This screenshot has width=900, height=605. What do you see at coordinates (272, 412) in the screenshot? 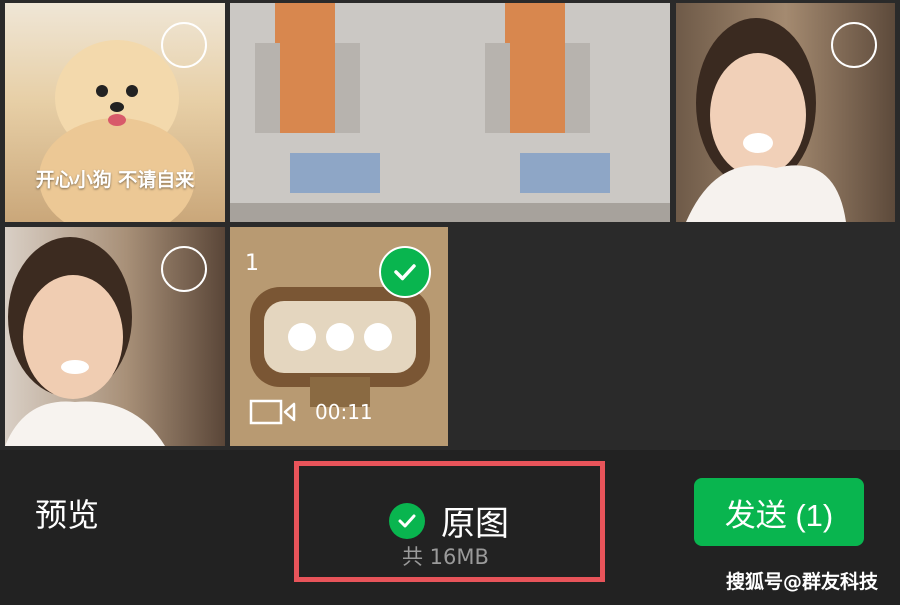
I see `video-camera-icon` at bounding box center [272, 412].